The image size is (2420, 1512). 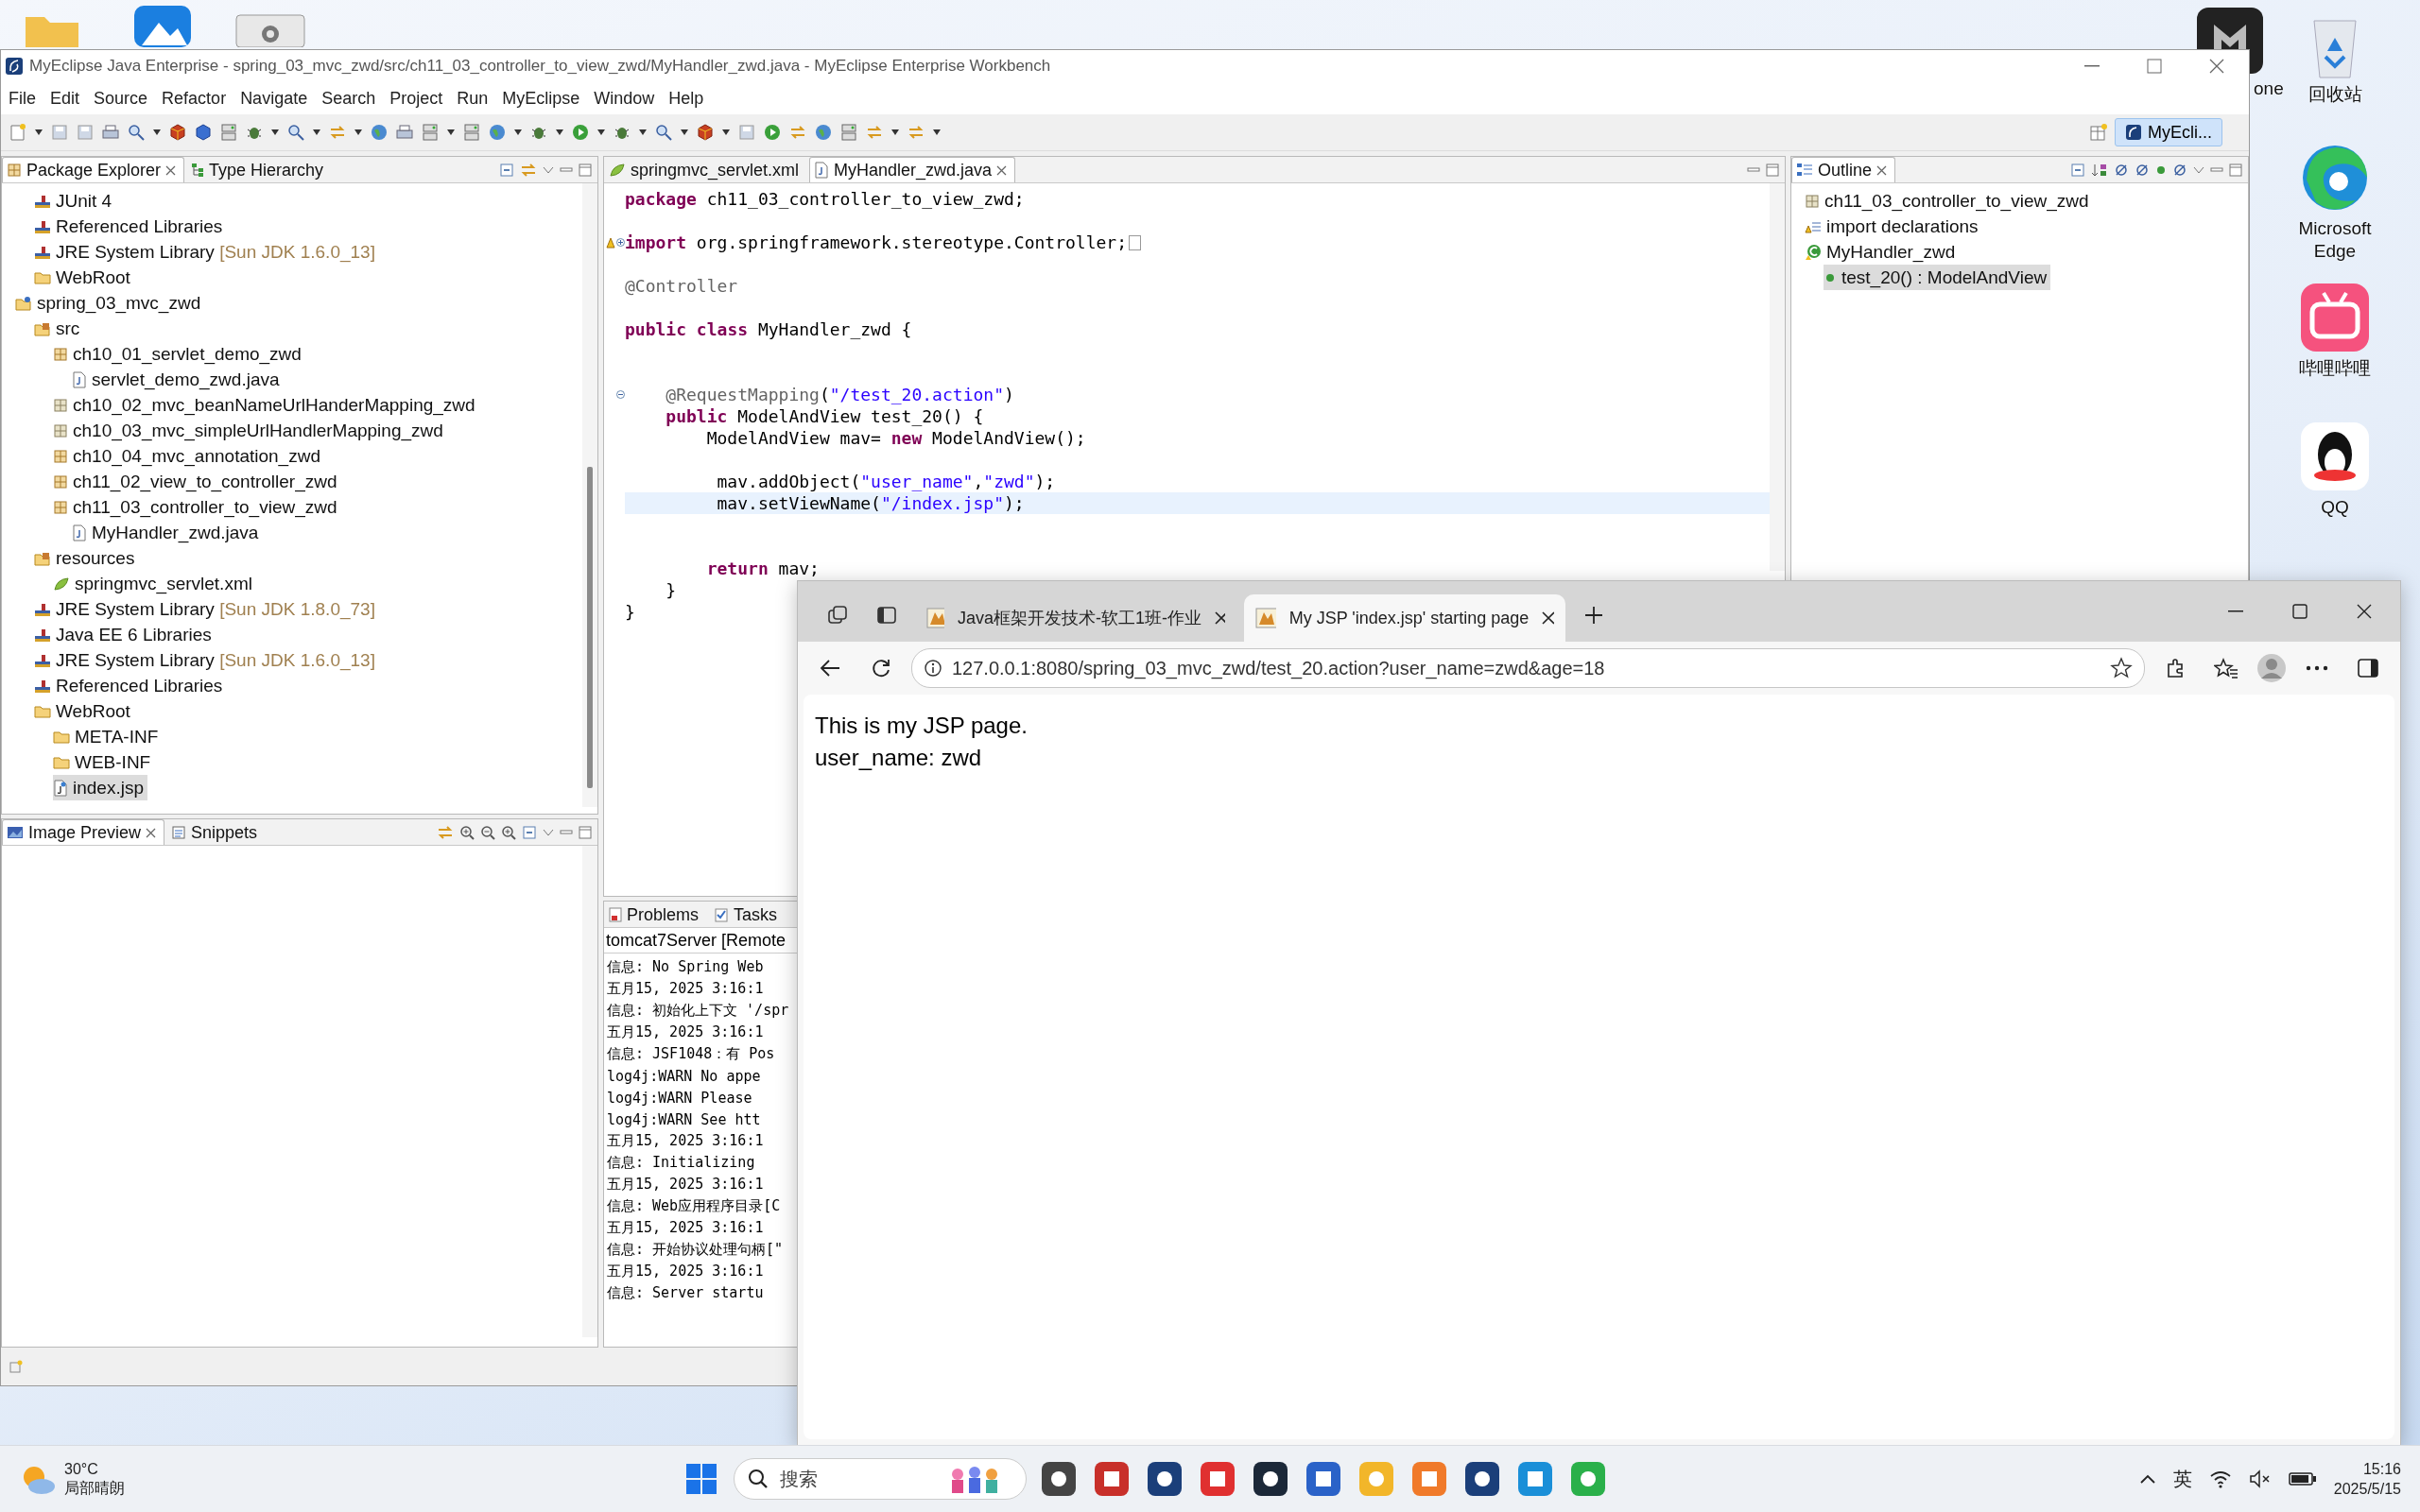 I want to click on menu-item: Navigate, so click(x=275, y=98).